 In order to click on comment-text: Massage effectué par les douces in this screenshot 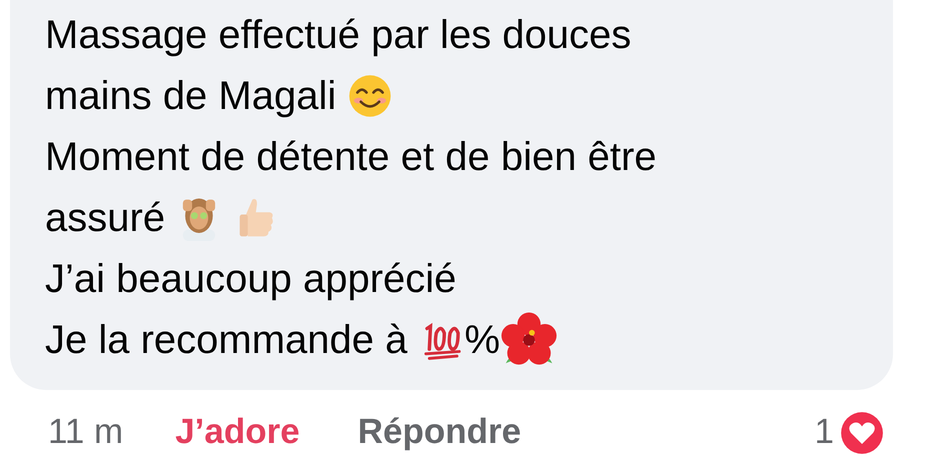, I will do `click(338, 35)`.